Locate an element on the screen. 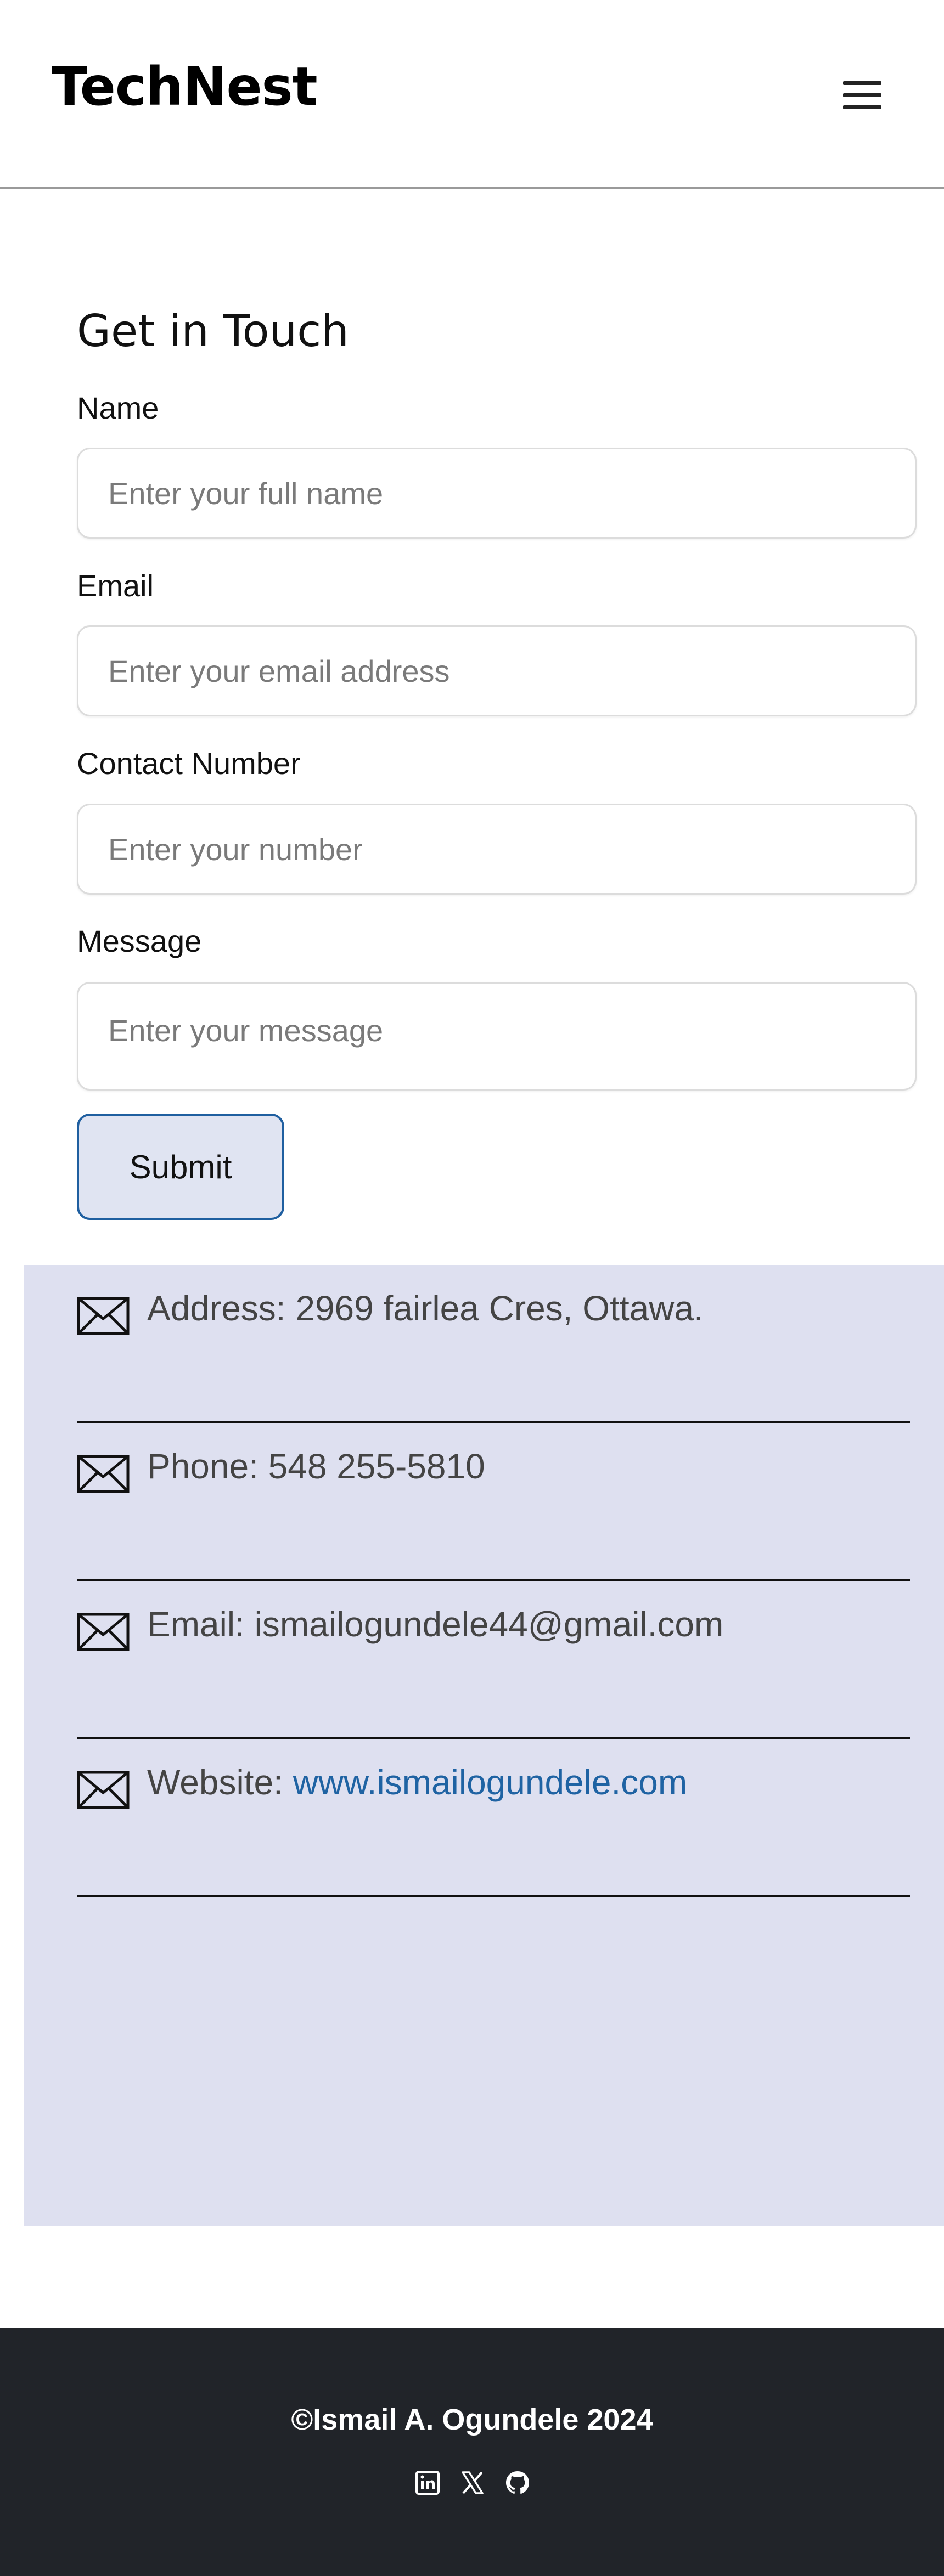 The image size is (944, 2576). email-input is located at coordinates (497, 670).